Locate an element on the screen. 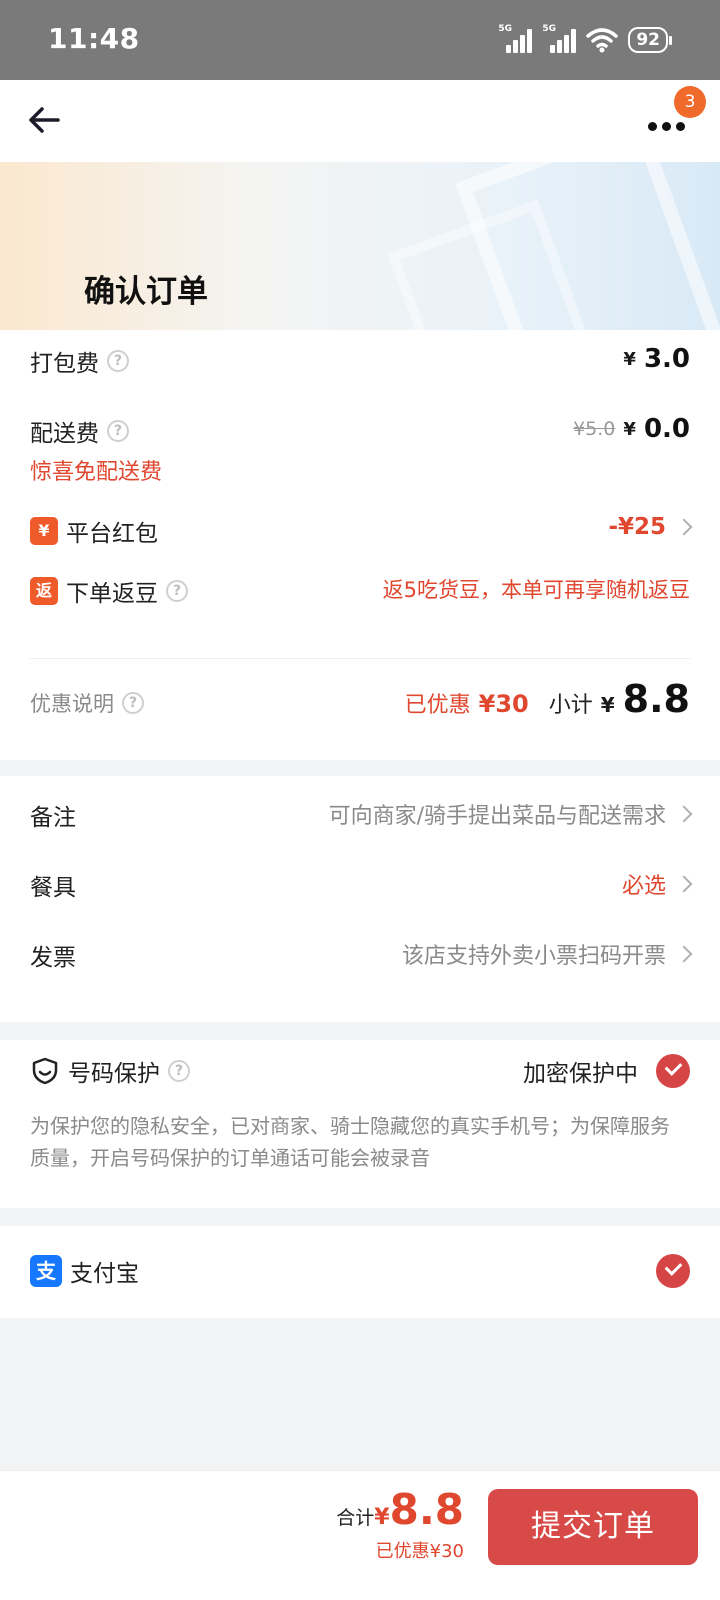 The height and width of the screenshot is (1600, 720). red-packet-row: ¥ 平台红包 -¥25 is located at coordinates (361, 531).